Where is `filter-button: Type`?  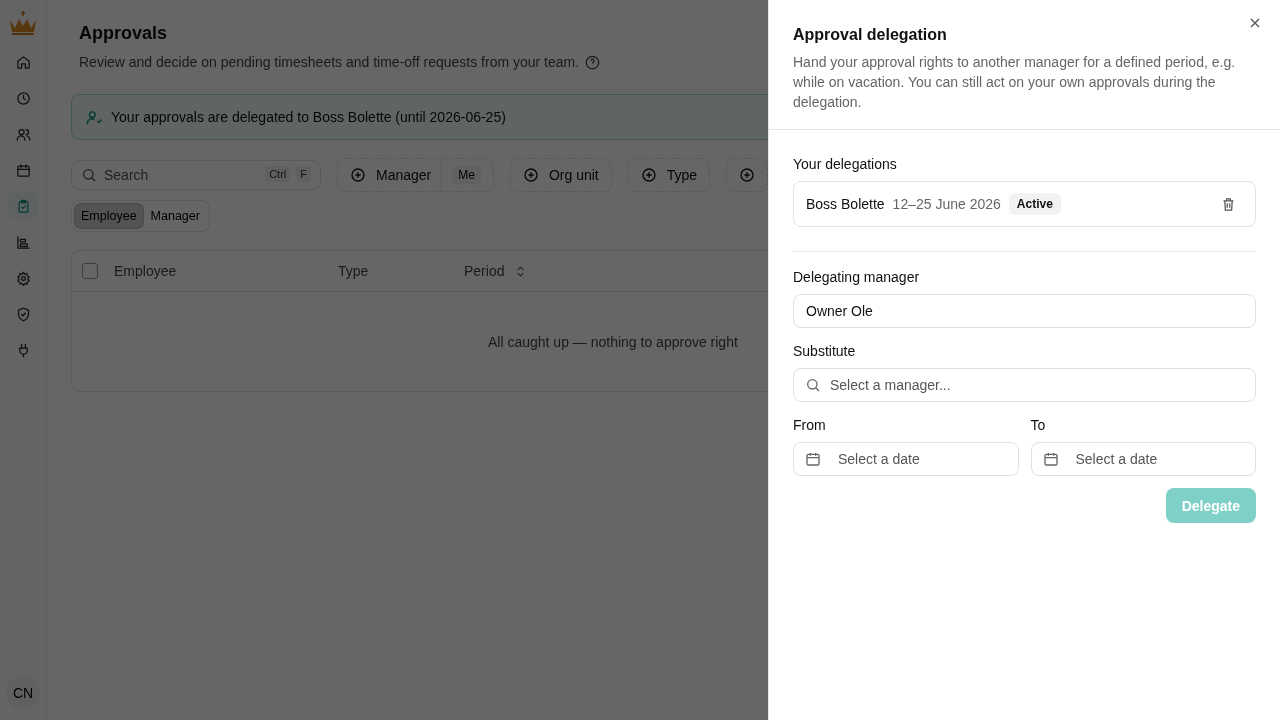 filter-button: Type is located at coordinates (669, 175).